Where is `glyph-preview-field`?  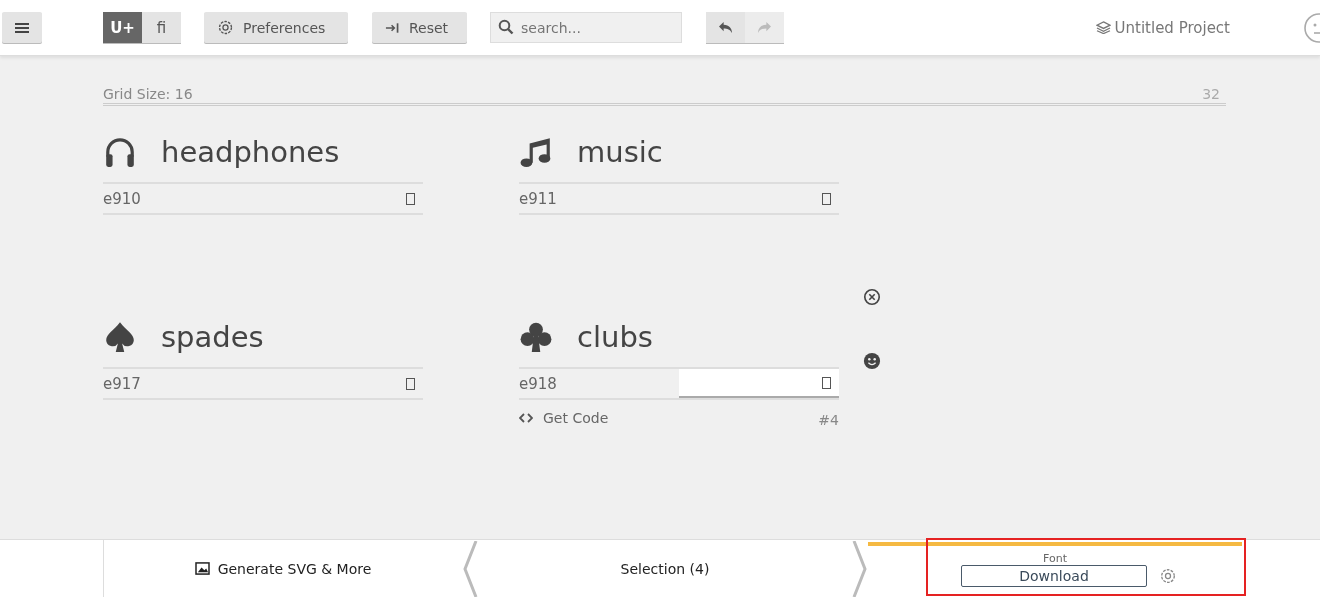 glyph-preview-field is located at coordinates (759, 383).